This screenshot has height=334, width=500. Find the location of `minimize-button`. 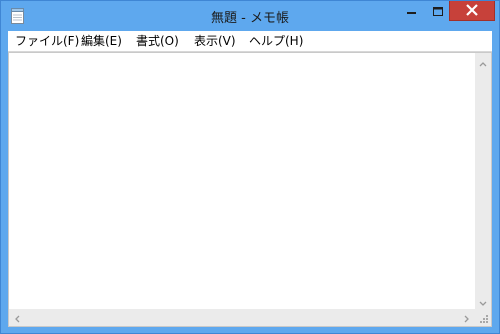

minimize-button is located at coordinates (412, 11).